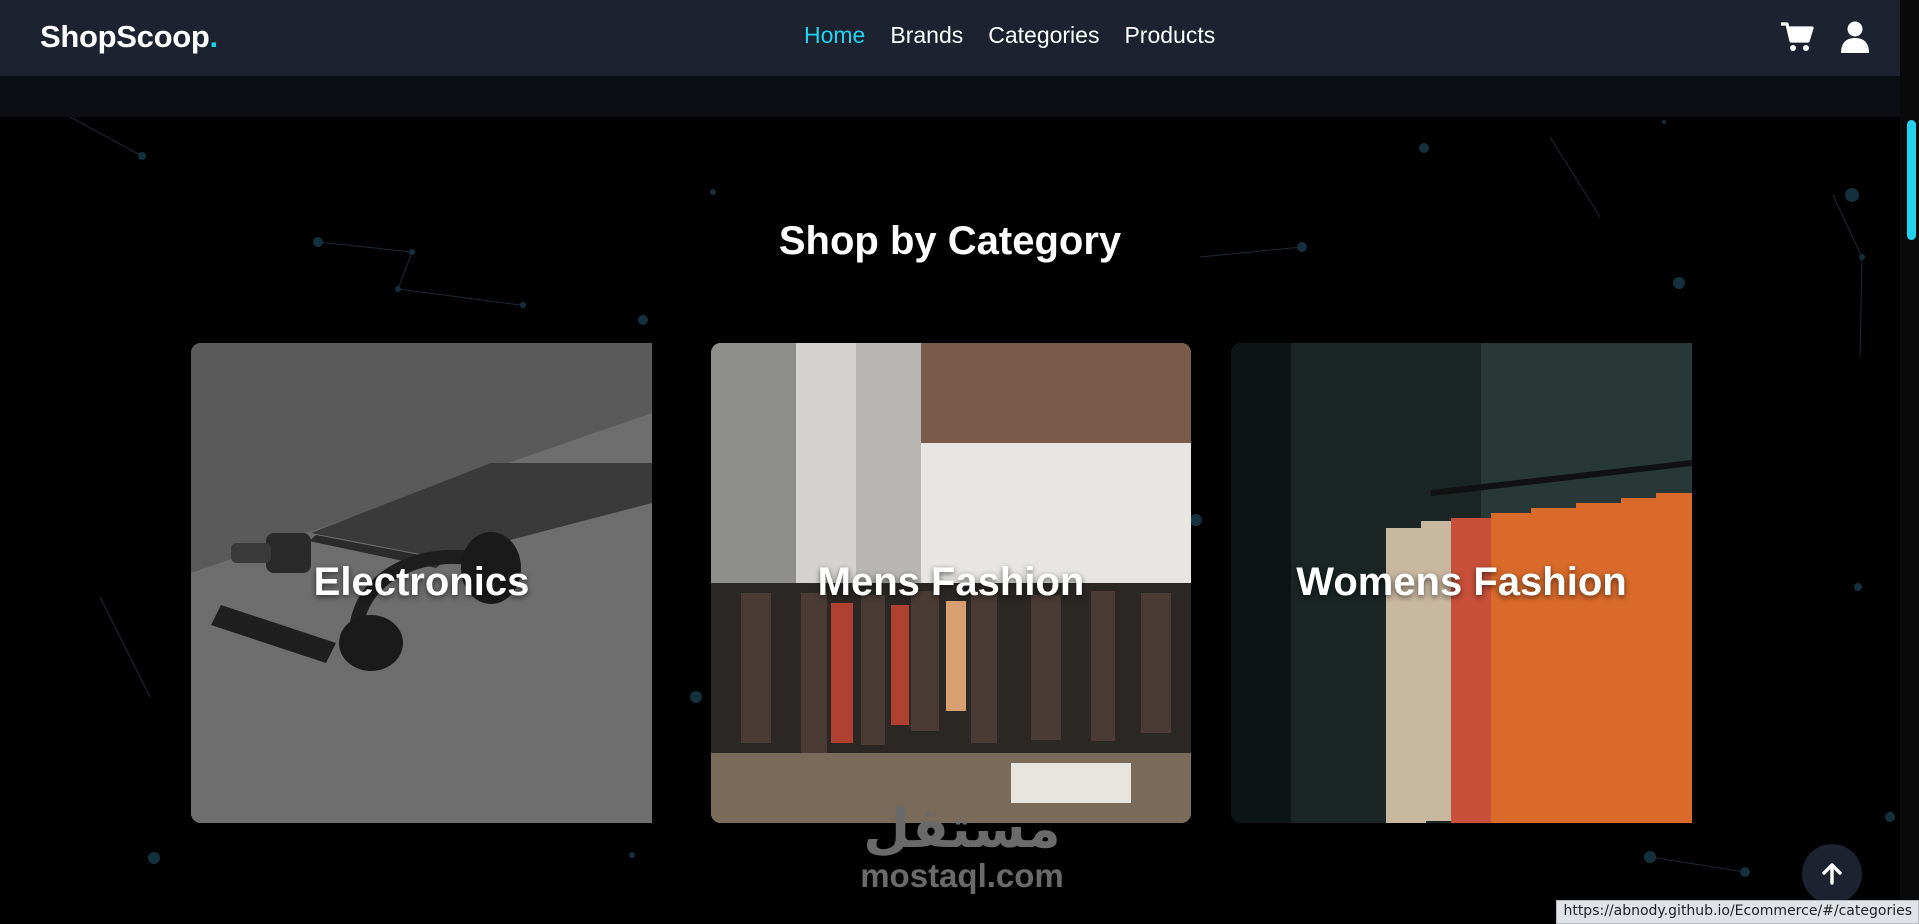  I want to click on category-card-mens-fashion: Mens Fashion, so click(951, 583).